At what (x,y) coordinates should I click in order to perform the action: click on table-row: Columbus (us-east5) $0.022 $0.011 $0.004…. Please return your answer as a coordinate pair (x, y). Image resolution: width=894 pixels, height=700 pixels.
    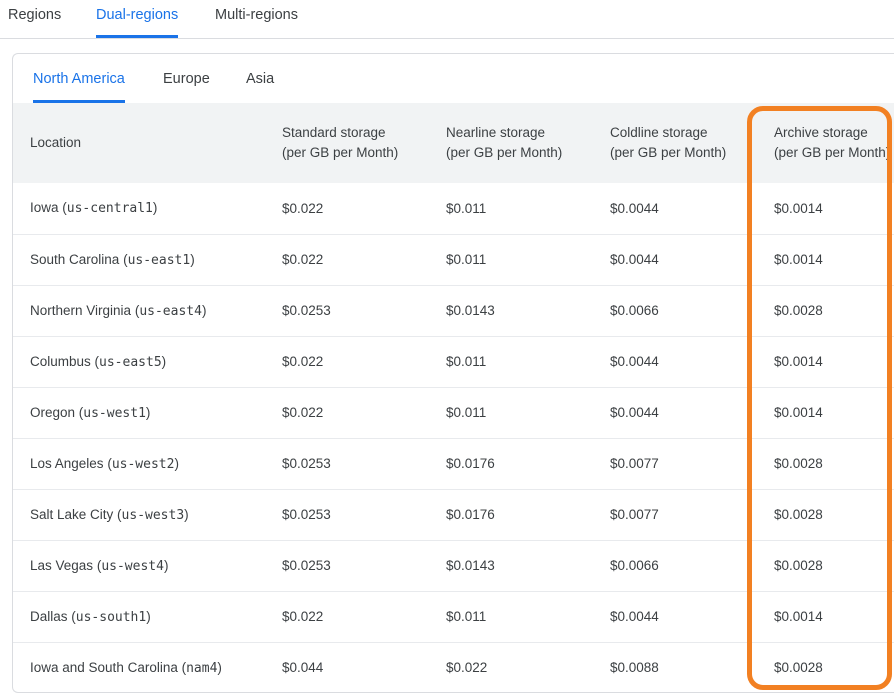
    Looking at the image, I should click on (453, 361).